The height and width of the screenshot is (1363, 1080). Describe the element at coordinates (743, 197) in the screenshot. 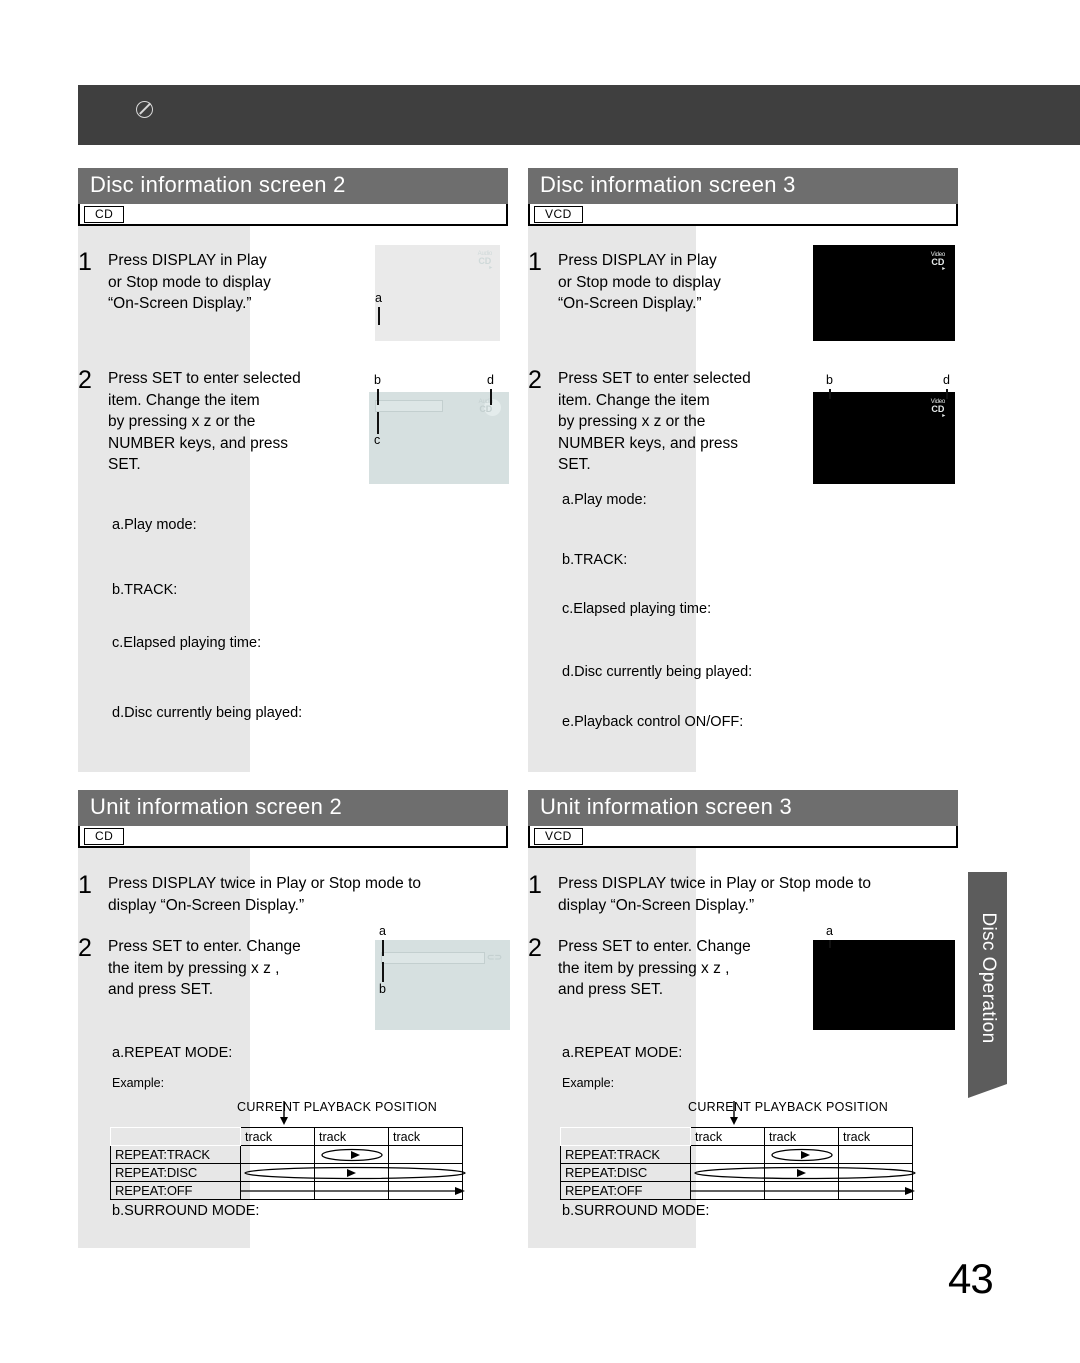

I see `panel-disc-information-screen-3: Disc information screen 3 VCD` at that location.